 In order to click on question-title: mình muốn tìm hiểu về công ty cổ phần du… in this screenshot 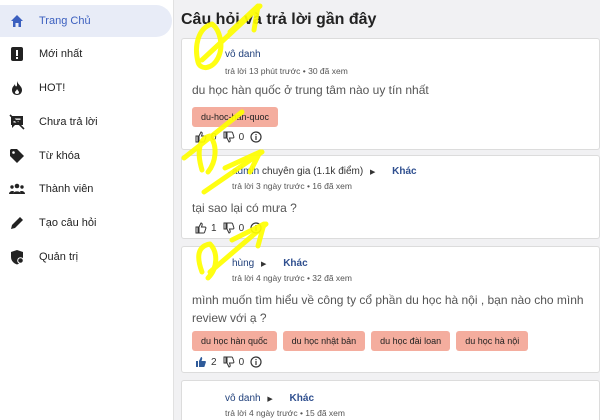, I will do `click(395, 309)`.